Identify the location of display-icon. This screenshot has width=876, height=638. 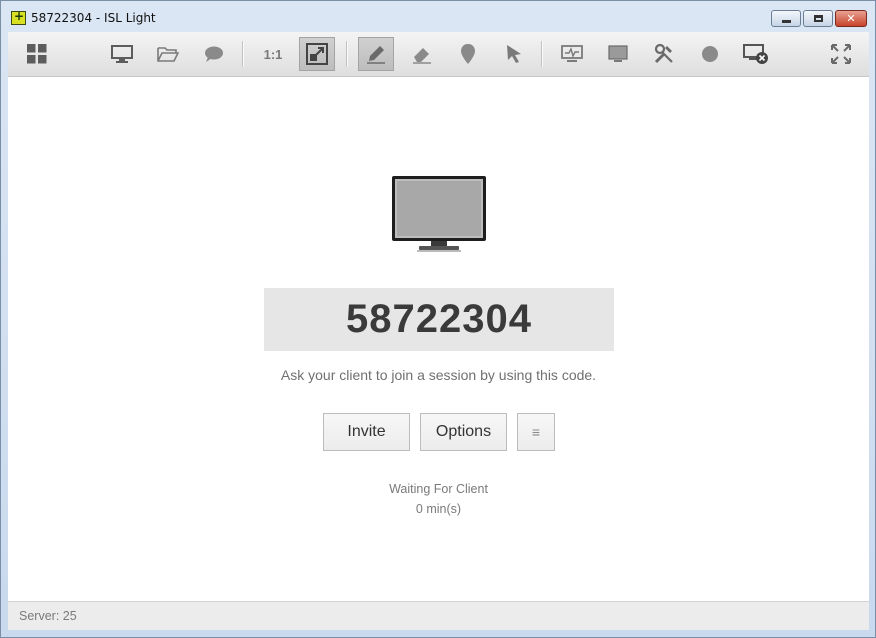
(618, 53).